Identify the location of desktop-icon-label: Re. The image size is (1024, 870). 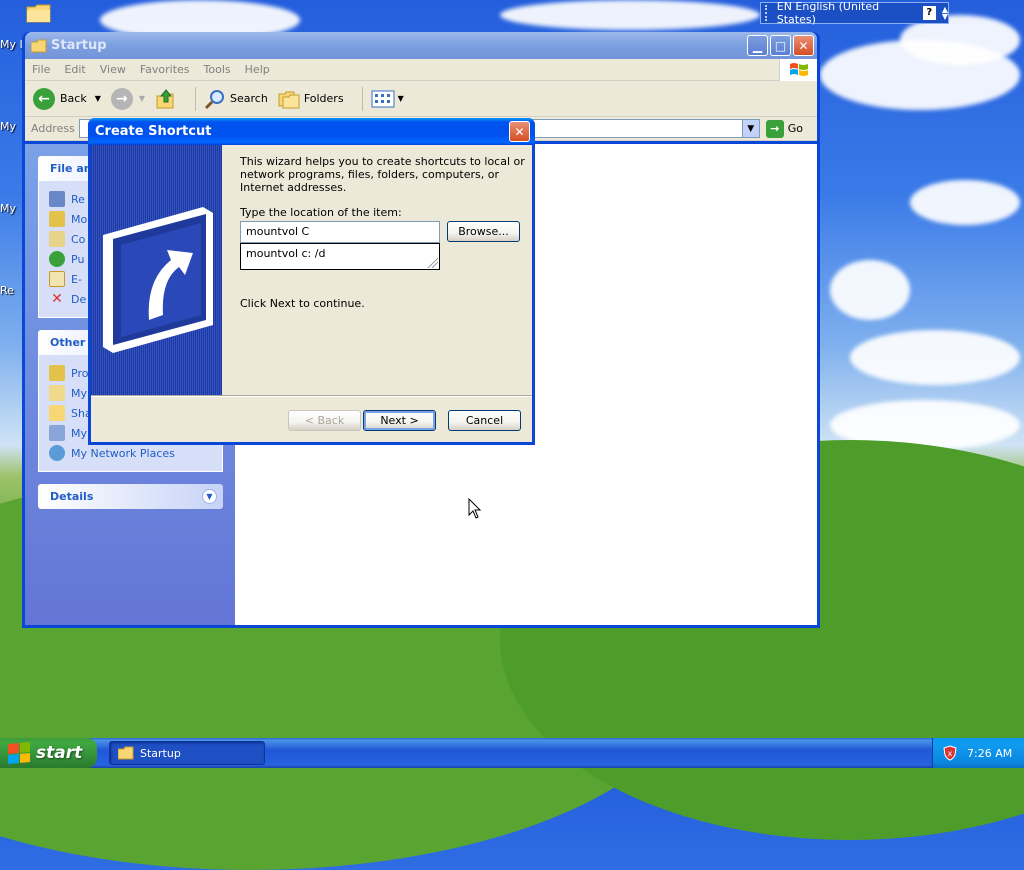
(7, 290).